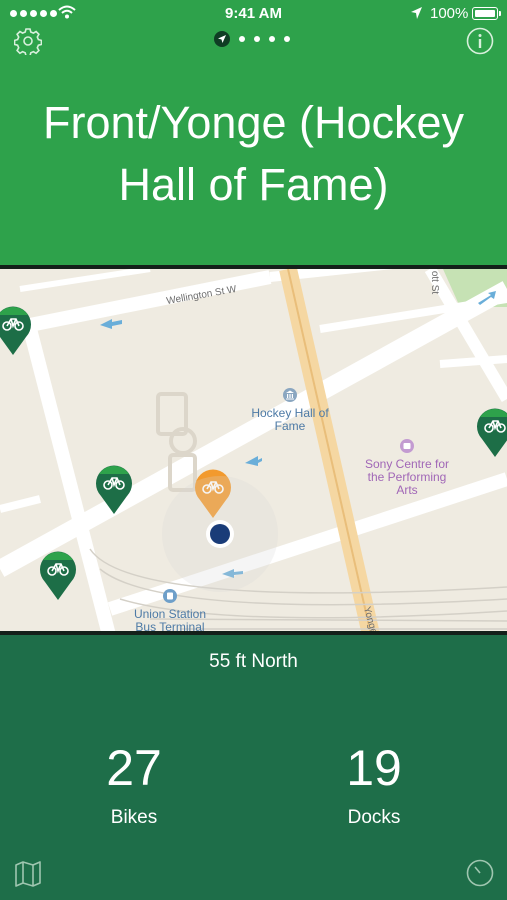  Describe the element at coordinates (290, 419) in the screenshot. I see `poi-hockey-hall-of-fame: Hockey Hall of Fame` at that location.